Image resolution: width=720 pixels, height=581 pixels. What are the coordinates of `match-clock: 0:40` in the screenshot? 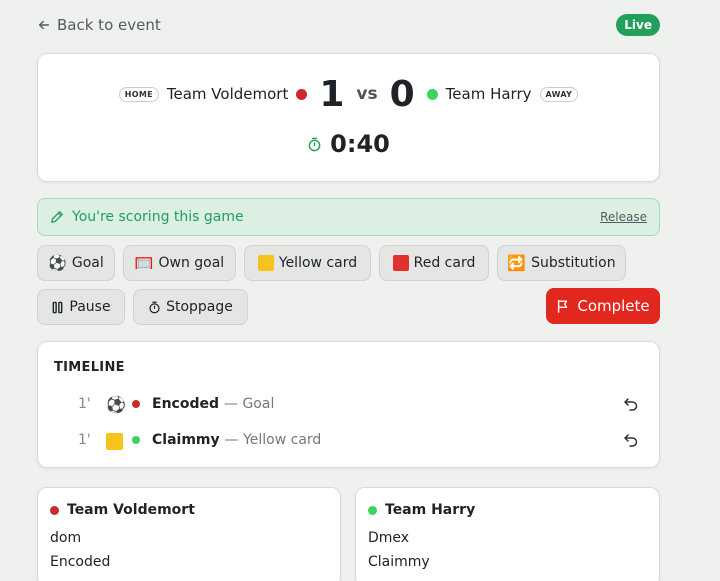 It's located at (348, 144).